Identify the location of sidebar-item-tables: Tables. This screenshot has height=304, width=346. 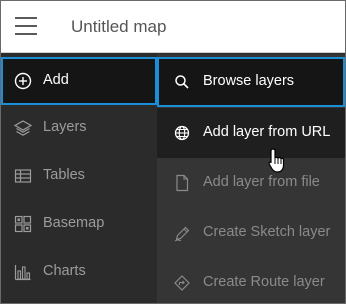
(79, 176).